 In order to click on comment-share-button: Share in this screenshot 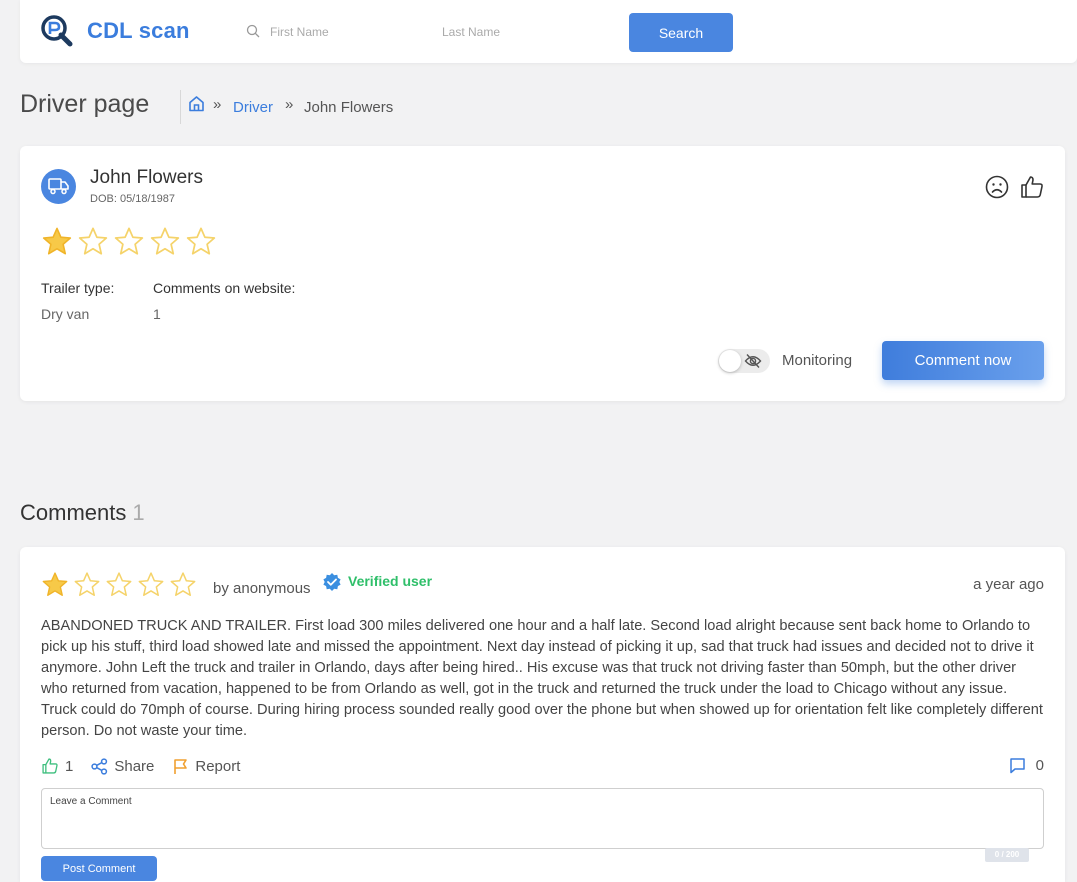, I will do `click(122, 766)`.